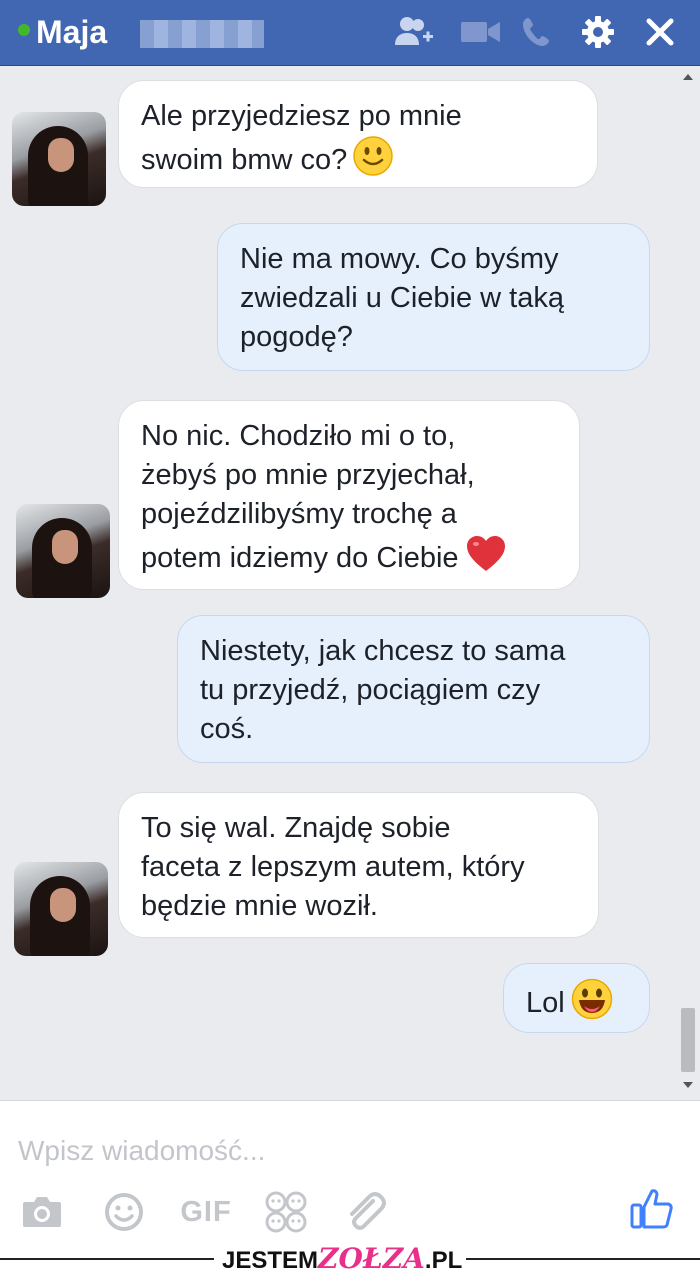  I want to click on scroll-thumb, so click(688, 1040).